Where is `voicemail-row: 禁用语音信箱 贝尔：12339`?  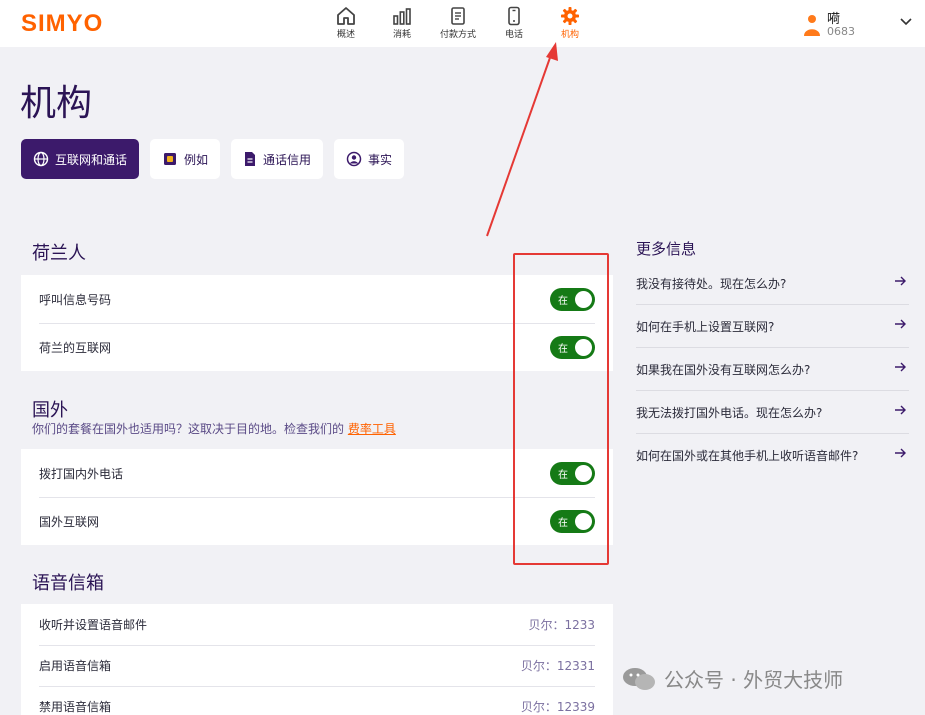
voicemail-row: 禁用语音信箱 贝尔：12339 is located at coordinates (317, 700).